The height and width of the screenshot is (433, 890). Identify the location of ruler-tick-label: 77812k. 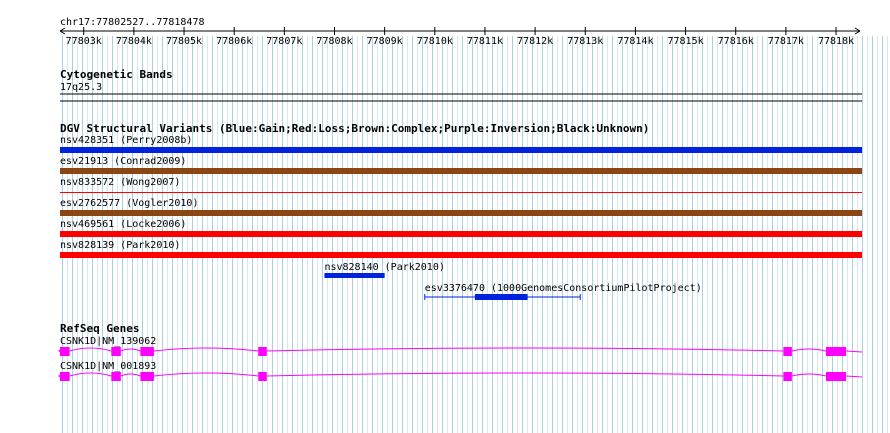
(535, 41).